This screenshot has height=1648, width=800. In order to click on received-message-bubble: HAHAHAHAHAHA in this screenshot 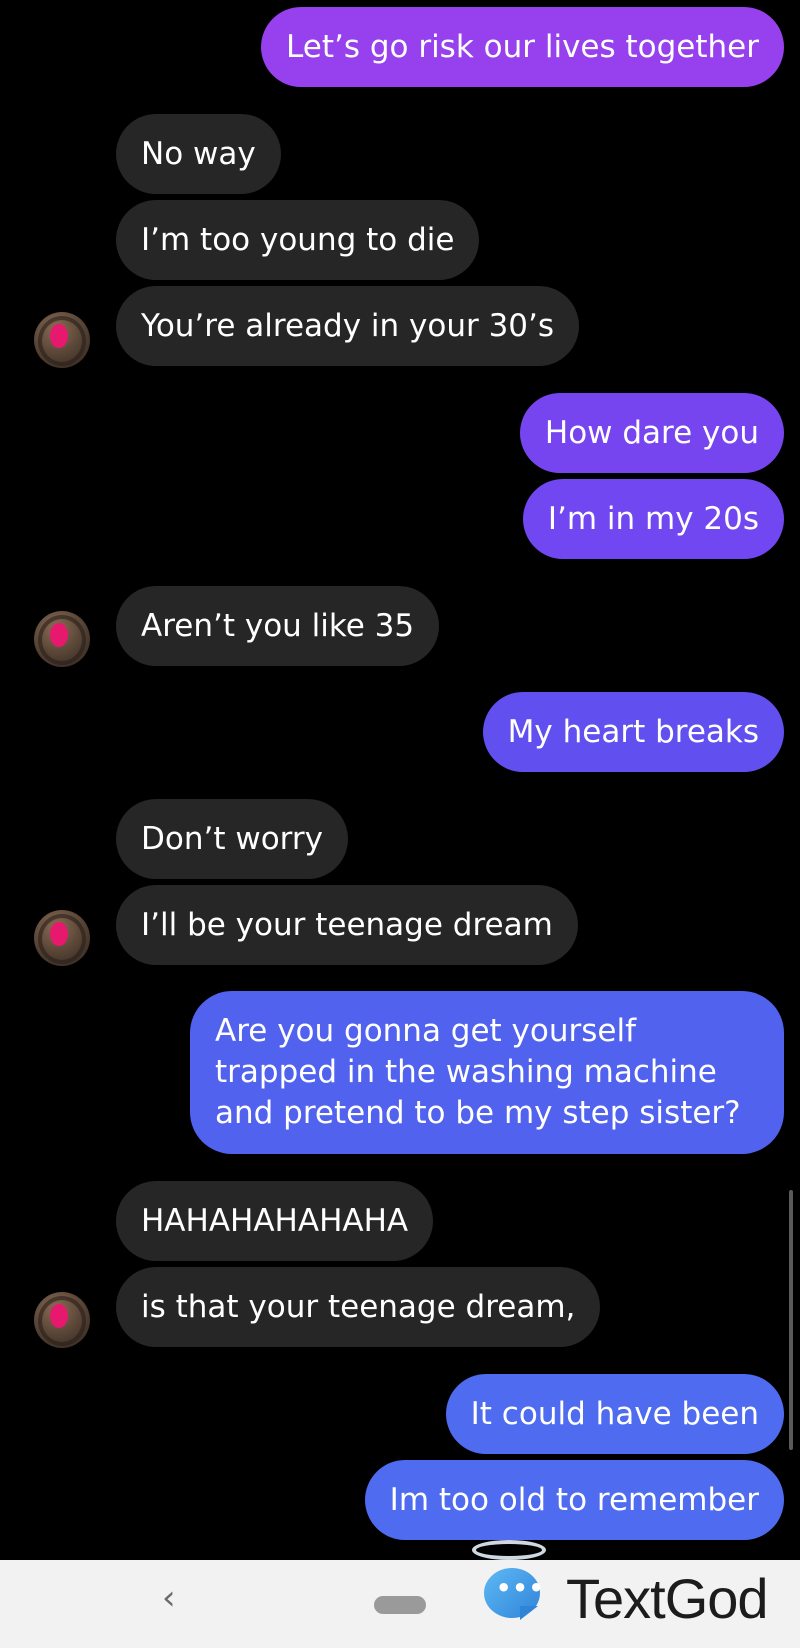, I will do `click(275, 1221)`.